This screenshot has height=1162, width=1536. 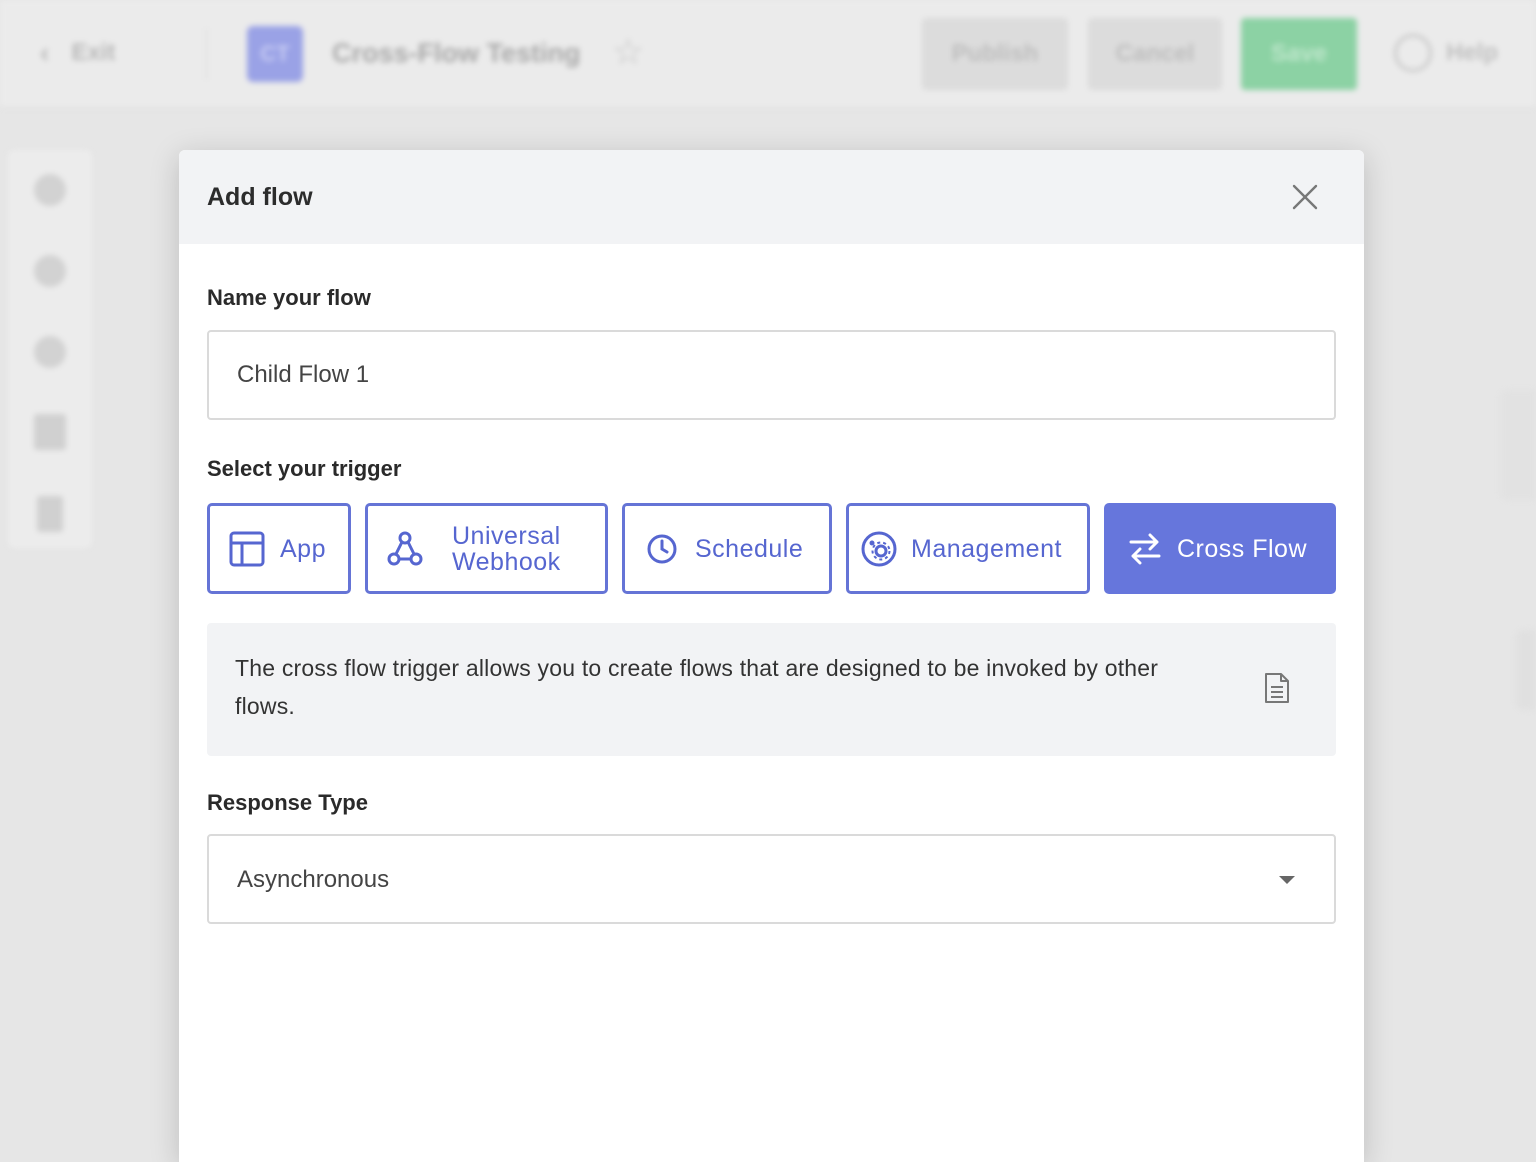 I want to click on left-sidebar, so click(x=50, y=349).